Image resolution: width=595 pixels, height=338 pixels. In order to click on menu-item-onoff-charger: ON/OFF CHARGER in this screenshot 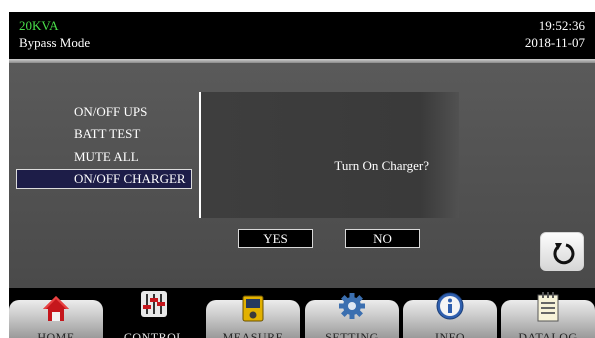, I will do `click(104, 179)`.